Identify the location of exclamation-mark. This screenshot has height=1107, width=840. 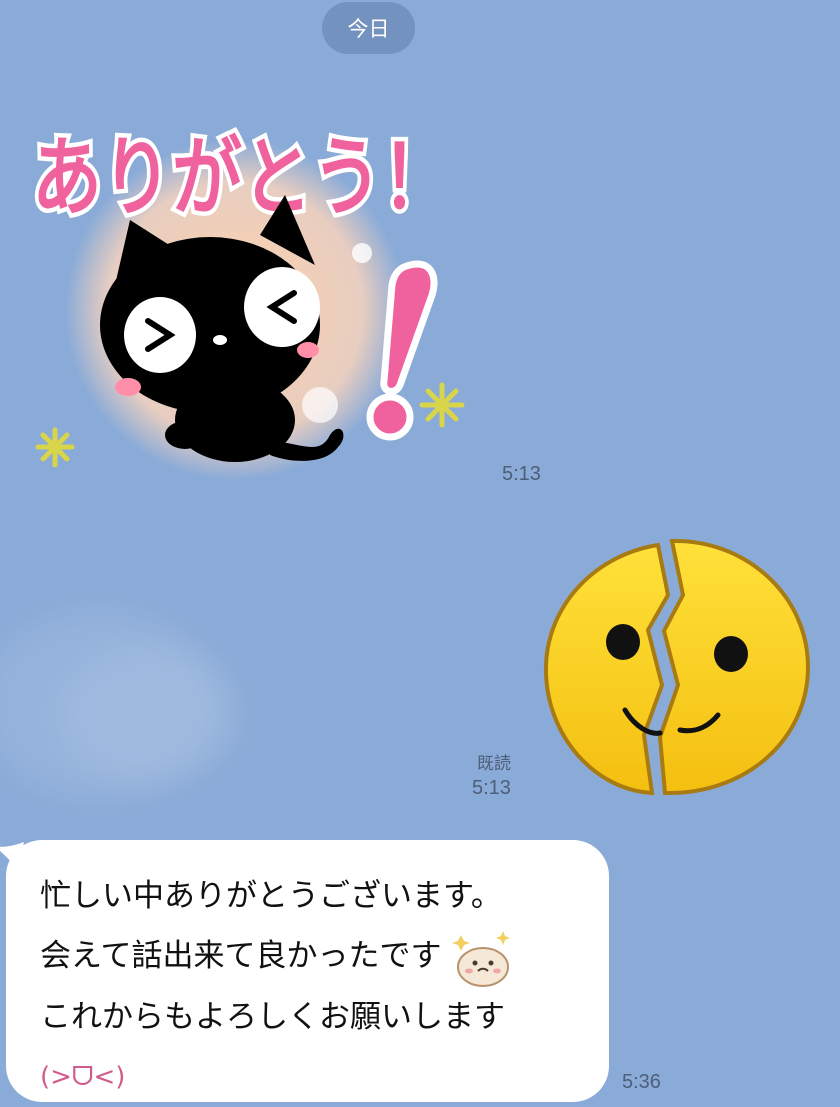
(409, 327).